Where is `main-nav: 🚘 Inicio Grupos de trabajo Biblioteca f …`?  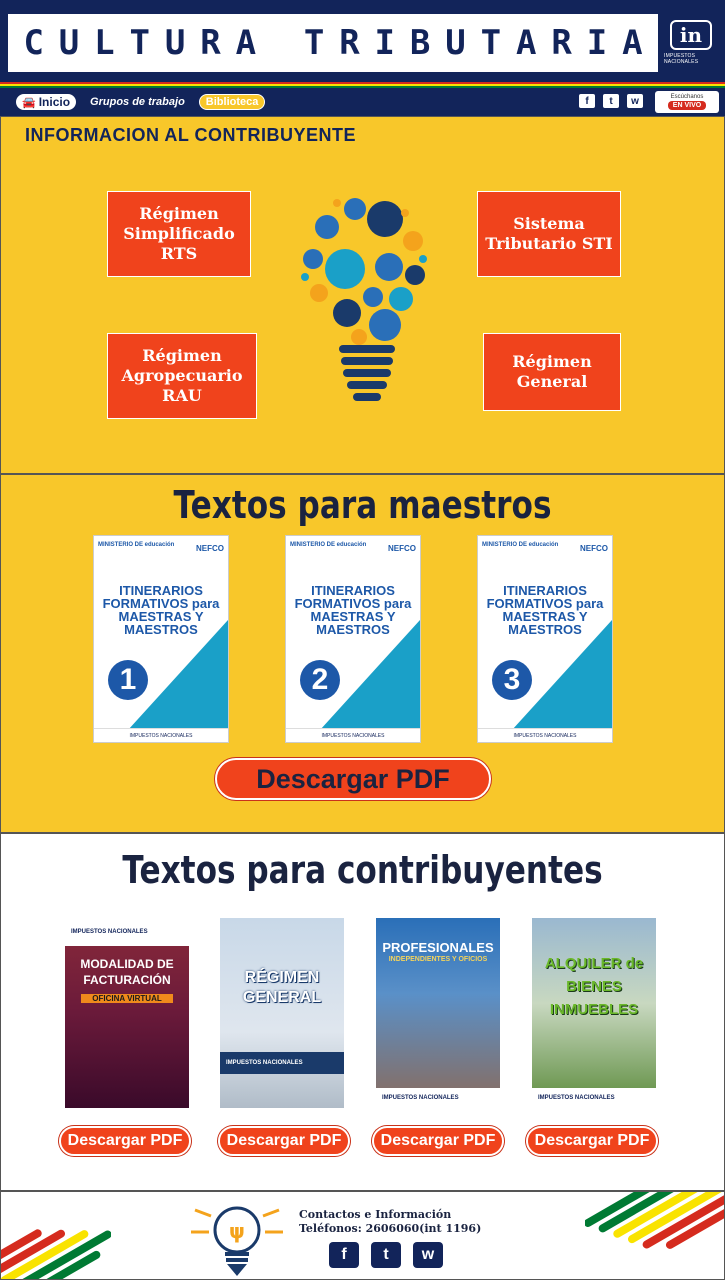
main-nav: 🚘 Inicio Grupos de trabajo Biblioteca f … is located at coordinates (362, 102).